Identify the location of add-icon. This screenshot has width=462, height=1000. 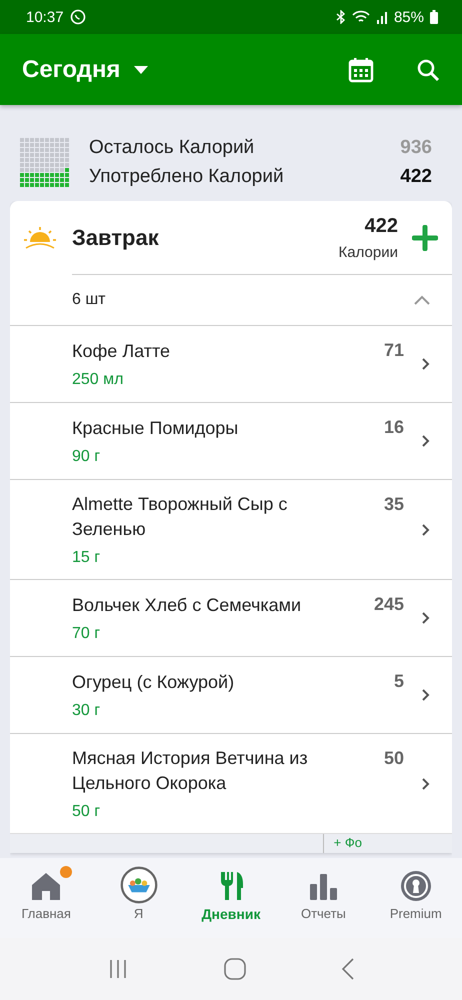
(425, 237).